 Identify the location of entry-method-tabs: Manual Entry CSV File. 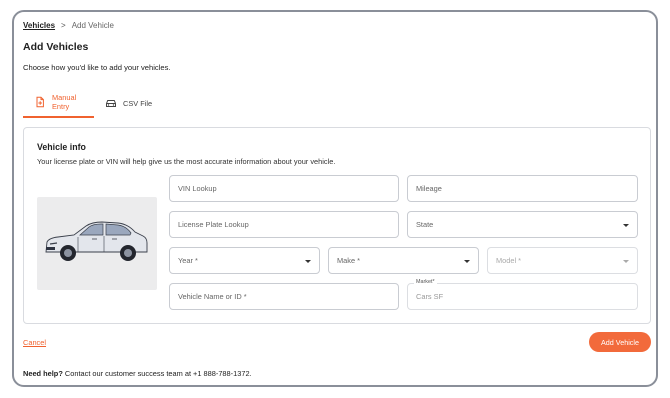
(93, 103).